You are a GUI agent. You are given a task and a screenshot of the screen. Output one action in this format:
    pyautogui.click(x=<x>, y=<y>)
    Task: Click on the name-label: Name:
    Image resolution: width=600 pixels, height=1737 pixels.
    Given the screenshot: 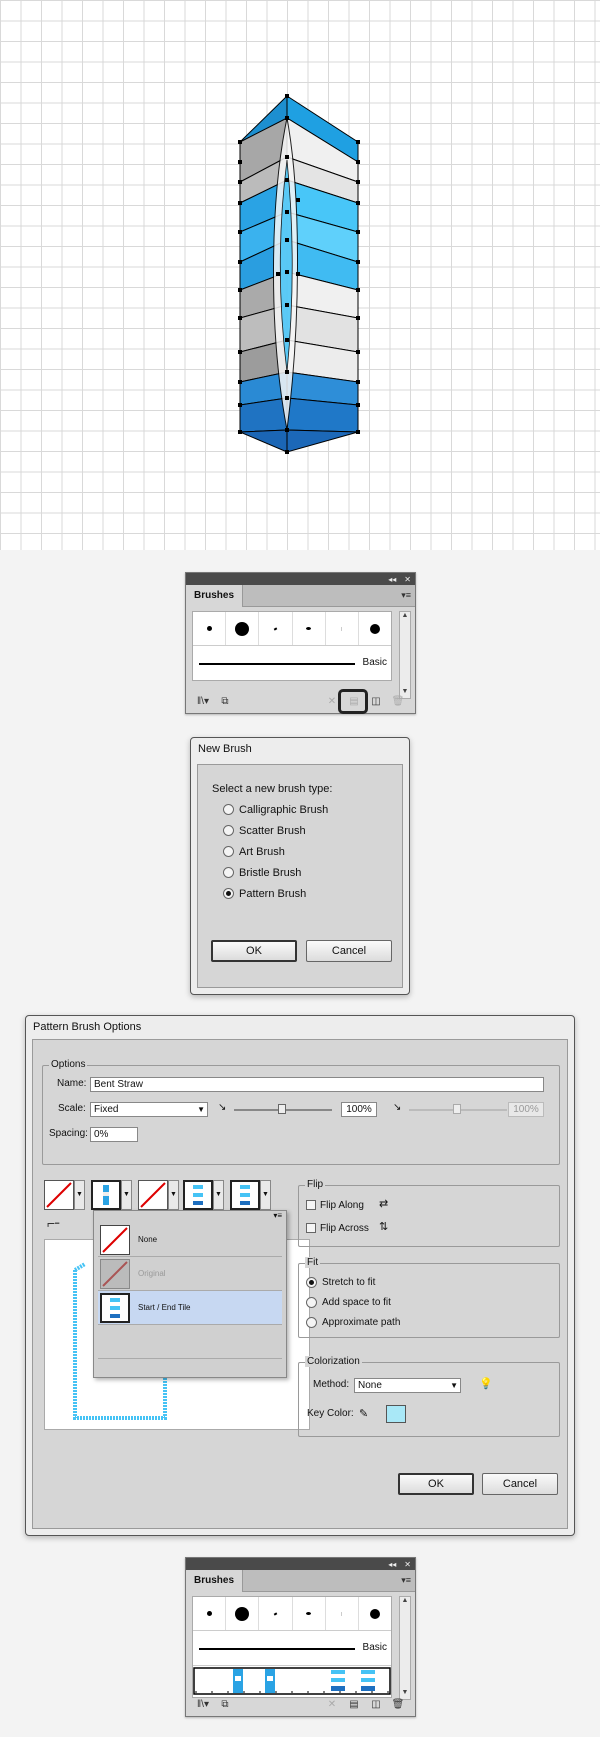 What is the action you would take?
    pyautogui.click(x=72, y=1083)
    